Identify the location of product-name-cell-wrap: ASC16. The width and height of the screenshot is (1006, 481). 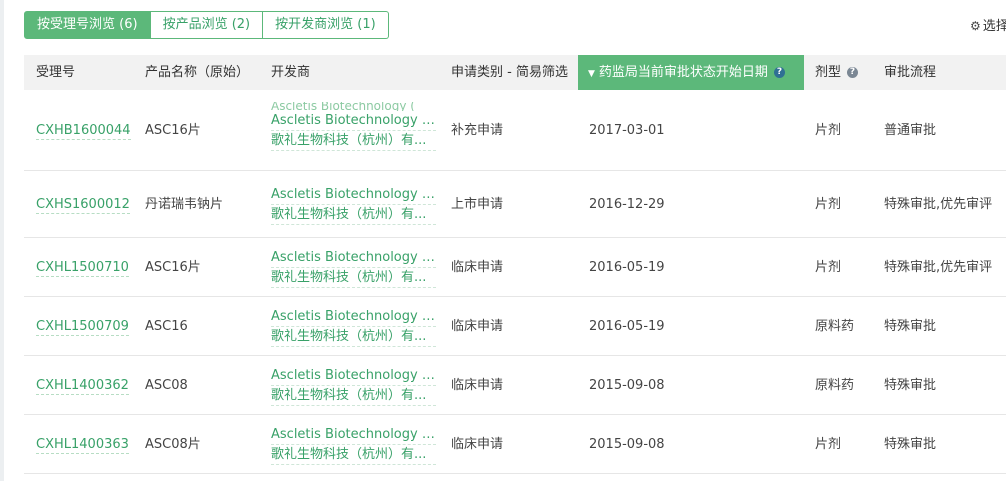
(166, 327).